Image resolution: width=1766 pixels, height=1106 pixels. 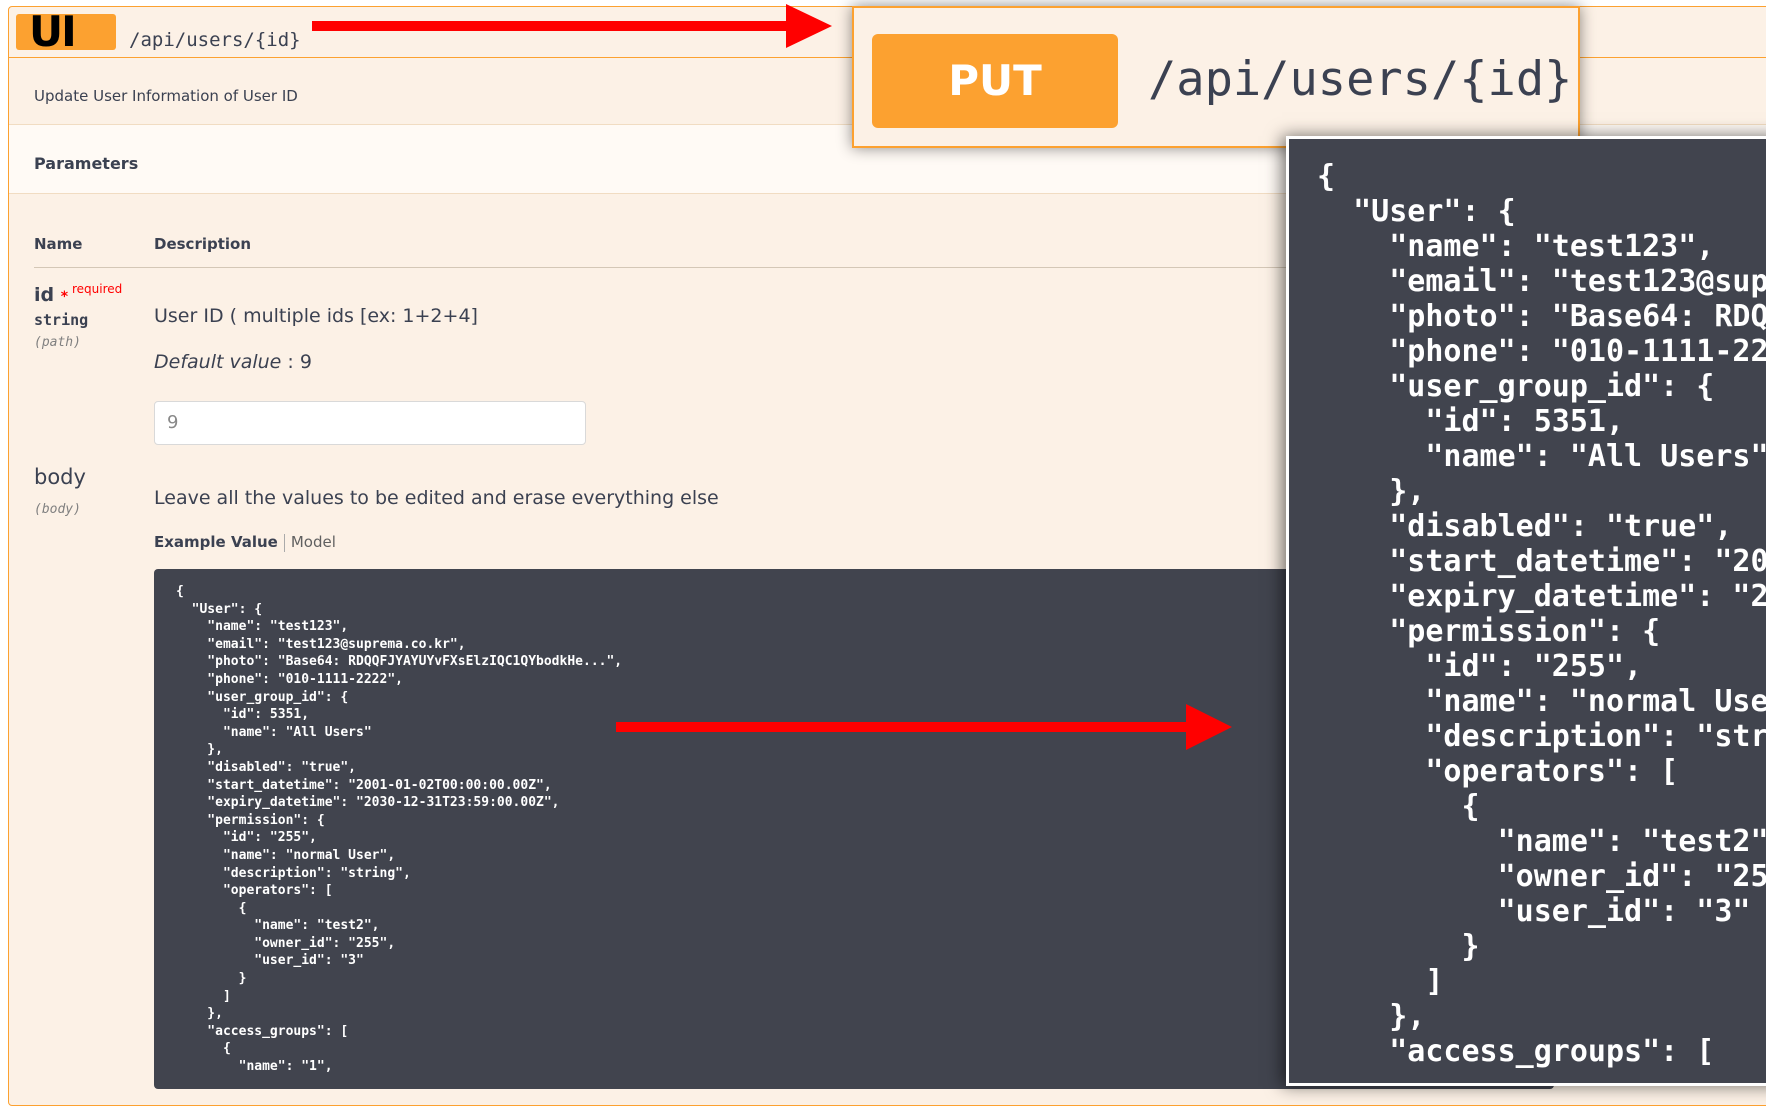 What do you see at coordinates (313, 542) in the screenshot?
I see `tab-model: Model` at bounding box center [313, 542].